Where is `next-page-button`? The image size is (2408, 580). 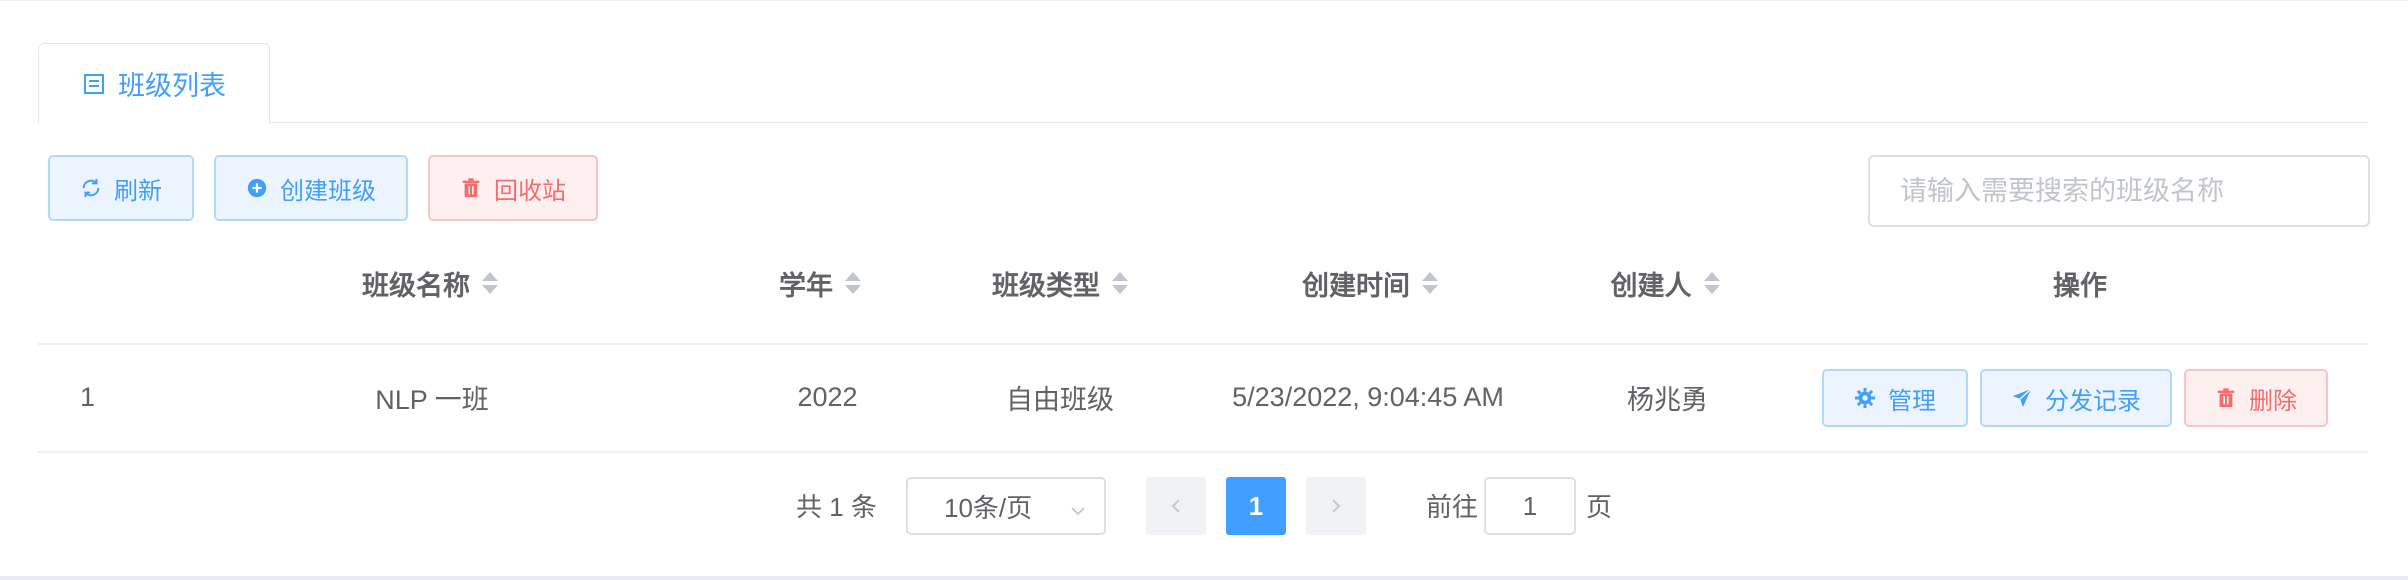 next-page-button is located at coordinates (1336, 506).